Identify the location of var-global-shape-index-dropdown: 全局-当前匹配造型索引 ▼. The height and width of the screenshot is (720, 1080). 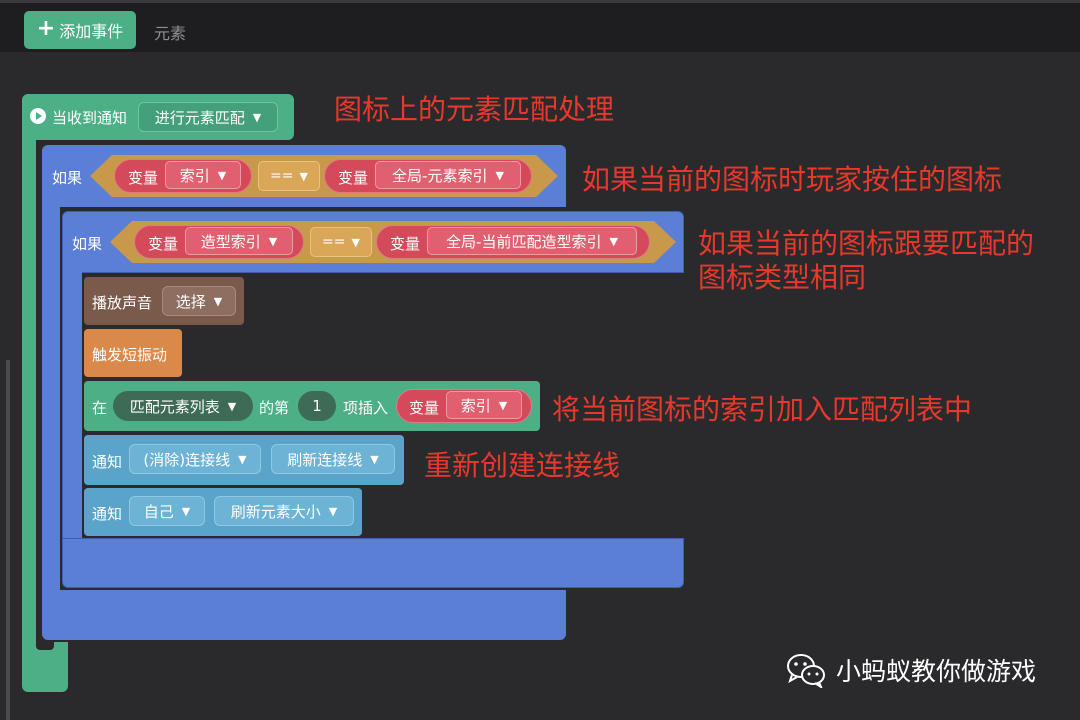
(532, 241).